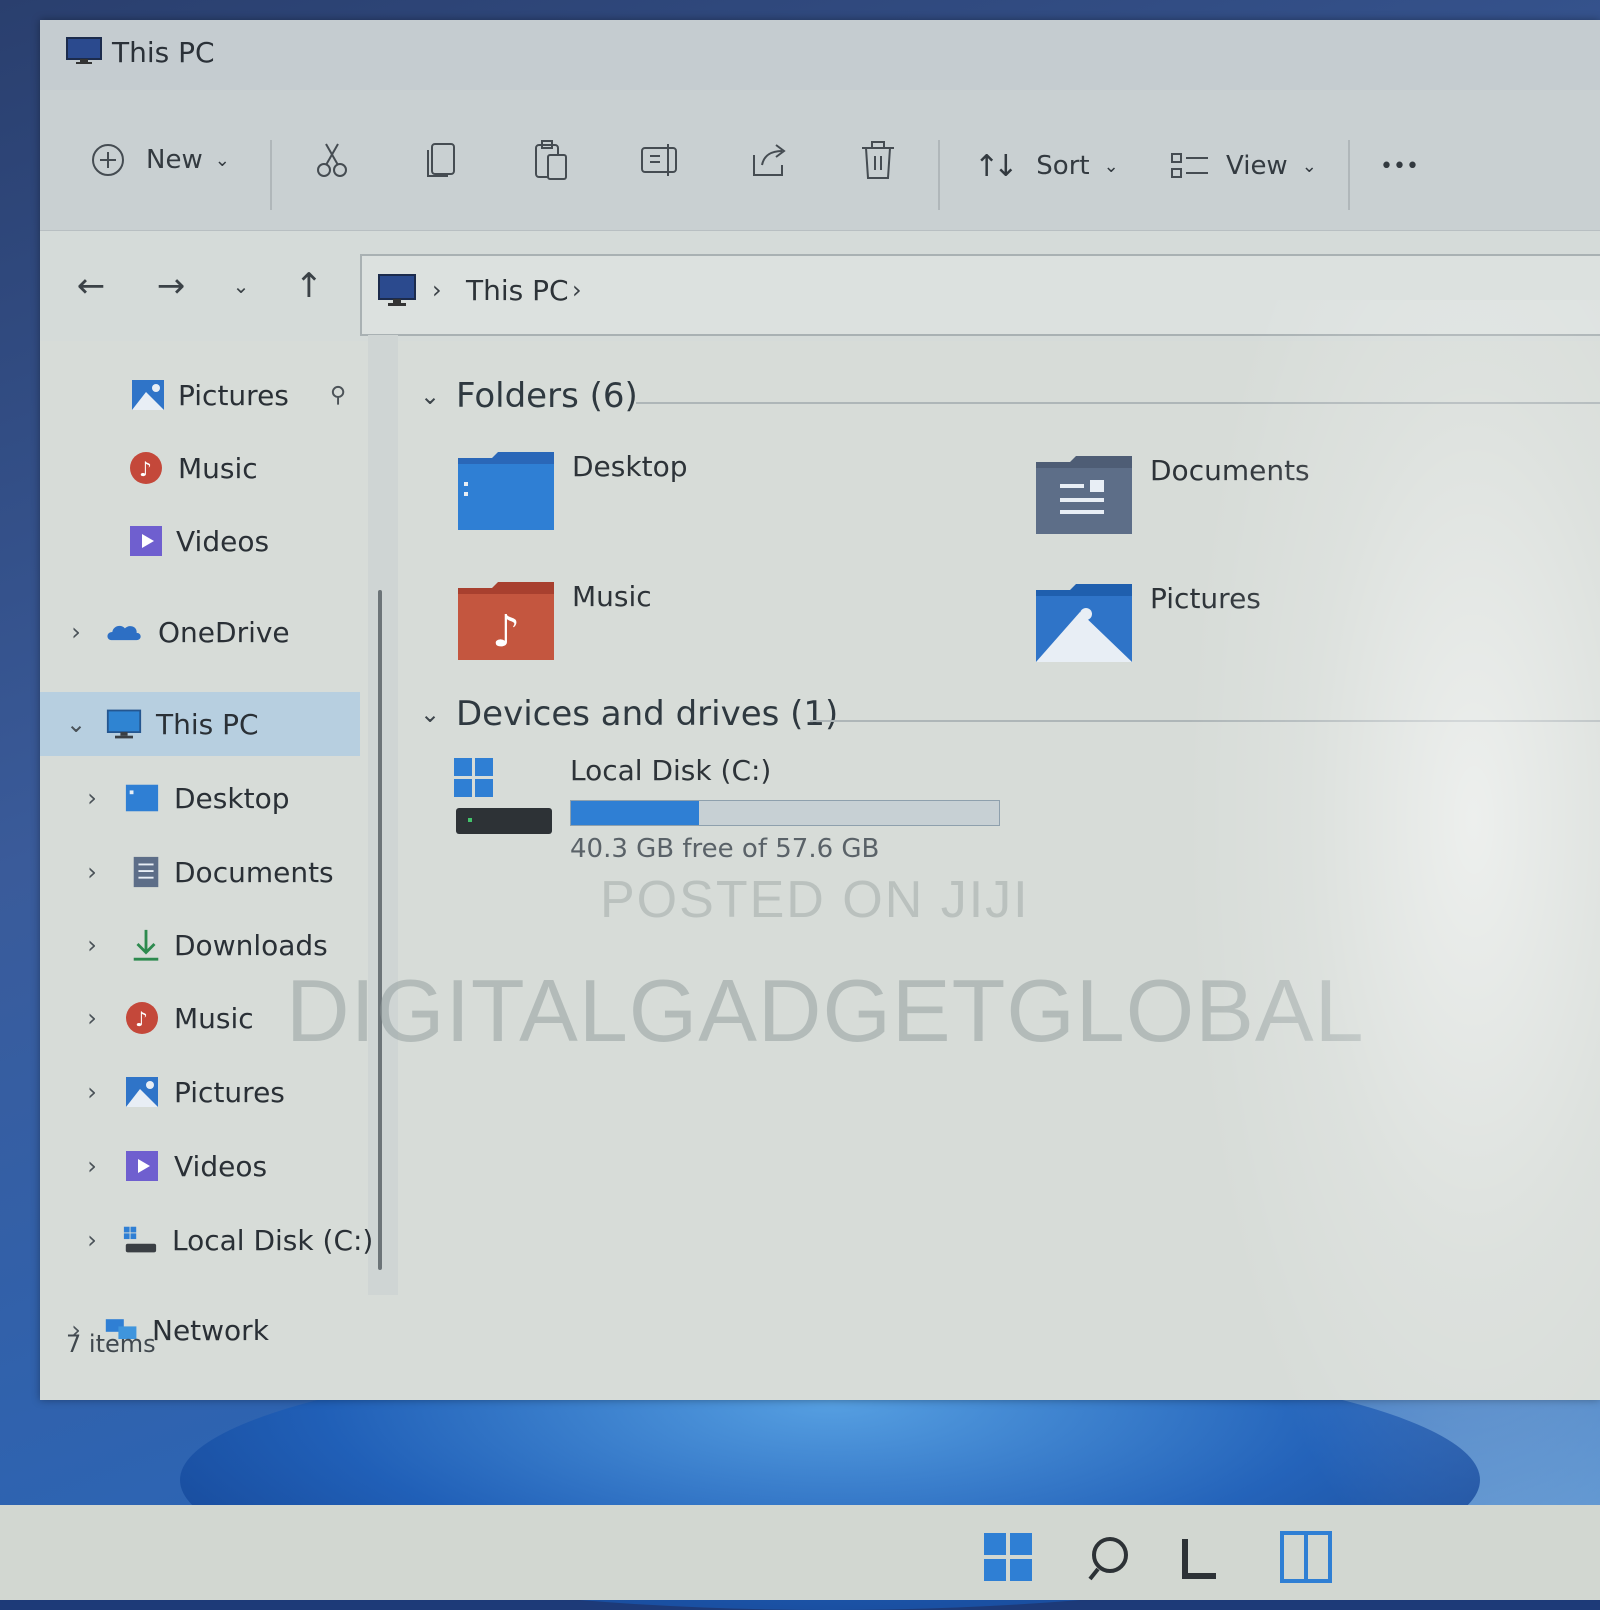 Image resolution: width=1600 pixels, height=1610 pixels. I want to click on title-bar: This PC, so click(820, 55).